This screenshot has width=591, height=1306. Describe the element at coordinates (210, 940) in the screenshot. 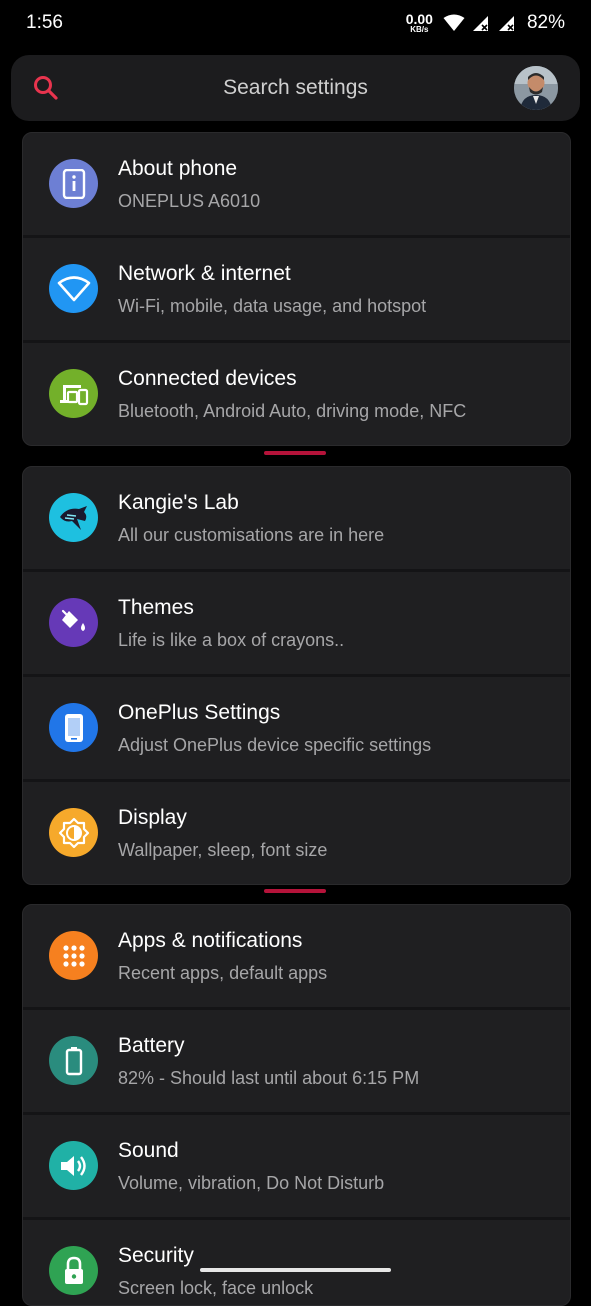

I see `setting-title: Apps & notifications` at that location.